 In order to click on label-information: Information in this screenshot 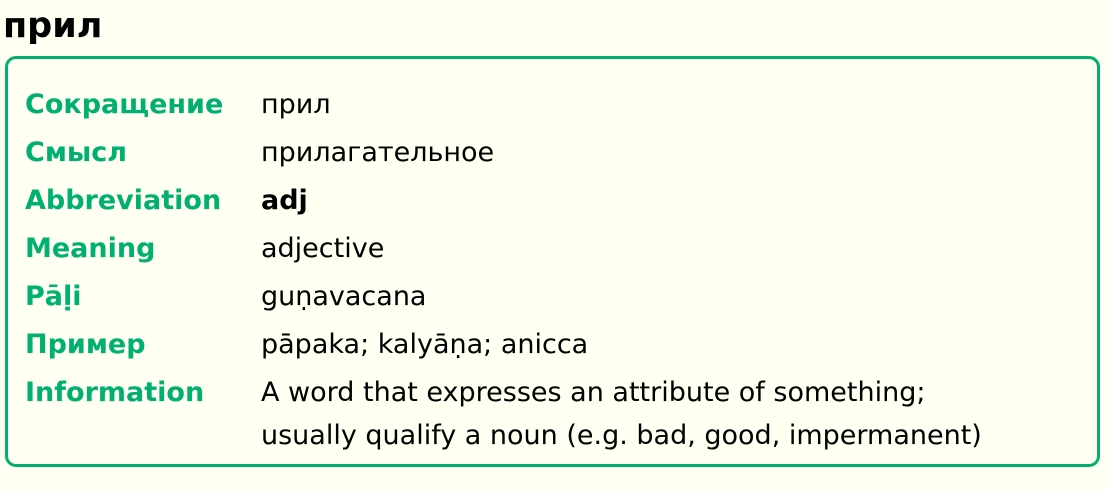, I will do `click(115, 392)`.